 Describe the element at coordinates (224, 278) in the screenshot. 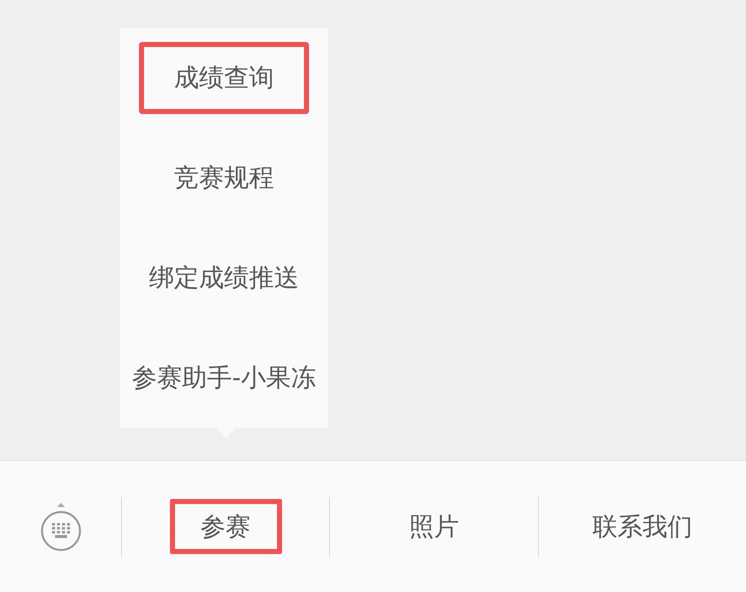

I see `menu-item: 绑定成绩推送` at that location.